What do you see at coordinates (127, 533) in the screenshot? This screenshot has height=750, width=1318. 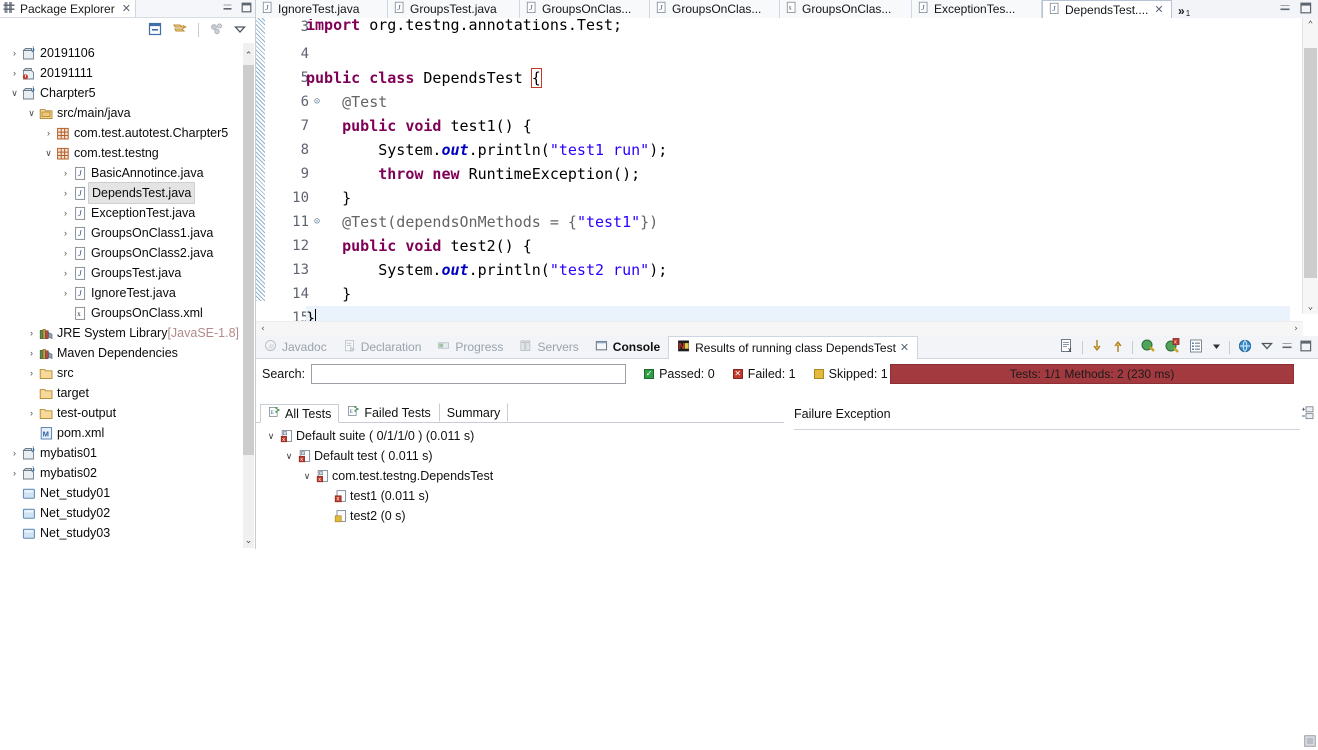 I see `tree-item: Net_study03` at bounding box center [127, 533].